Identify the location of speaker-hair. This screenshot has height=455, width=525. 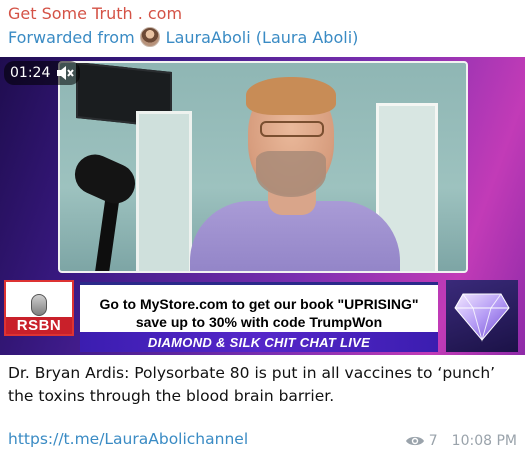
(291, 96).